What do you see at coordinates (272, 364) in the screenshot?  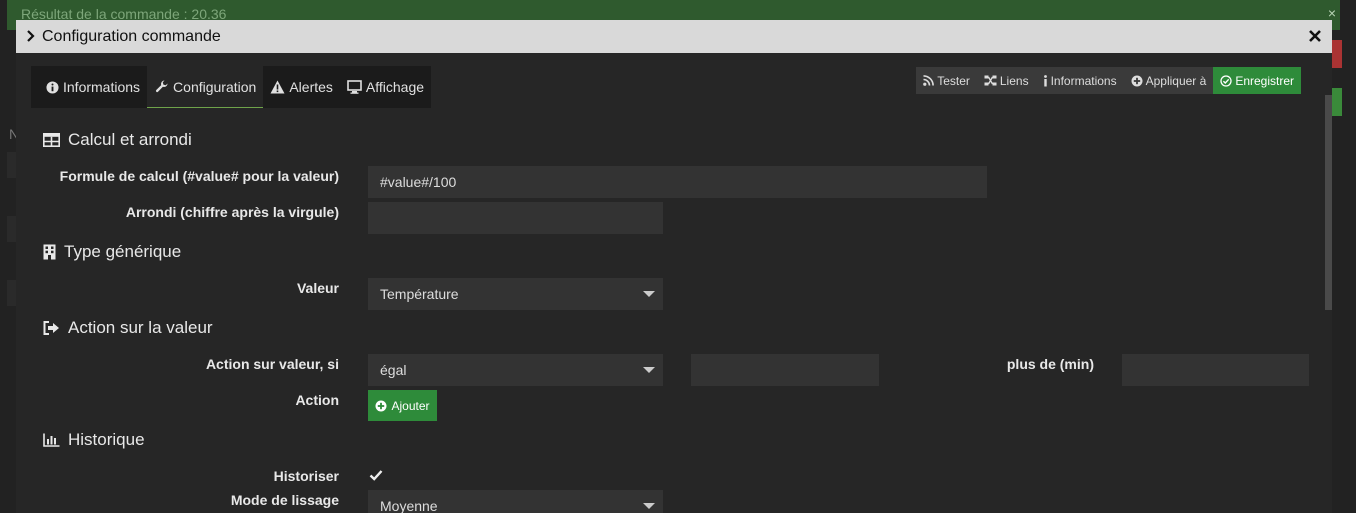 I see `action-si-label: Action sur valeur, si` at bounding box center [272, 364].